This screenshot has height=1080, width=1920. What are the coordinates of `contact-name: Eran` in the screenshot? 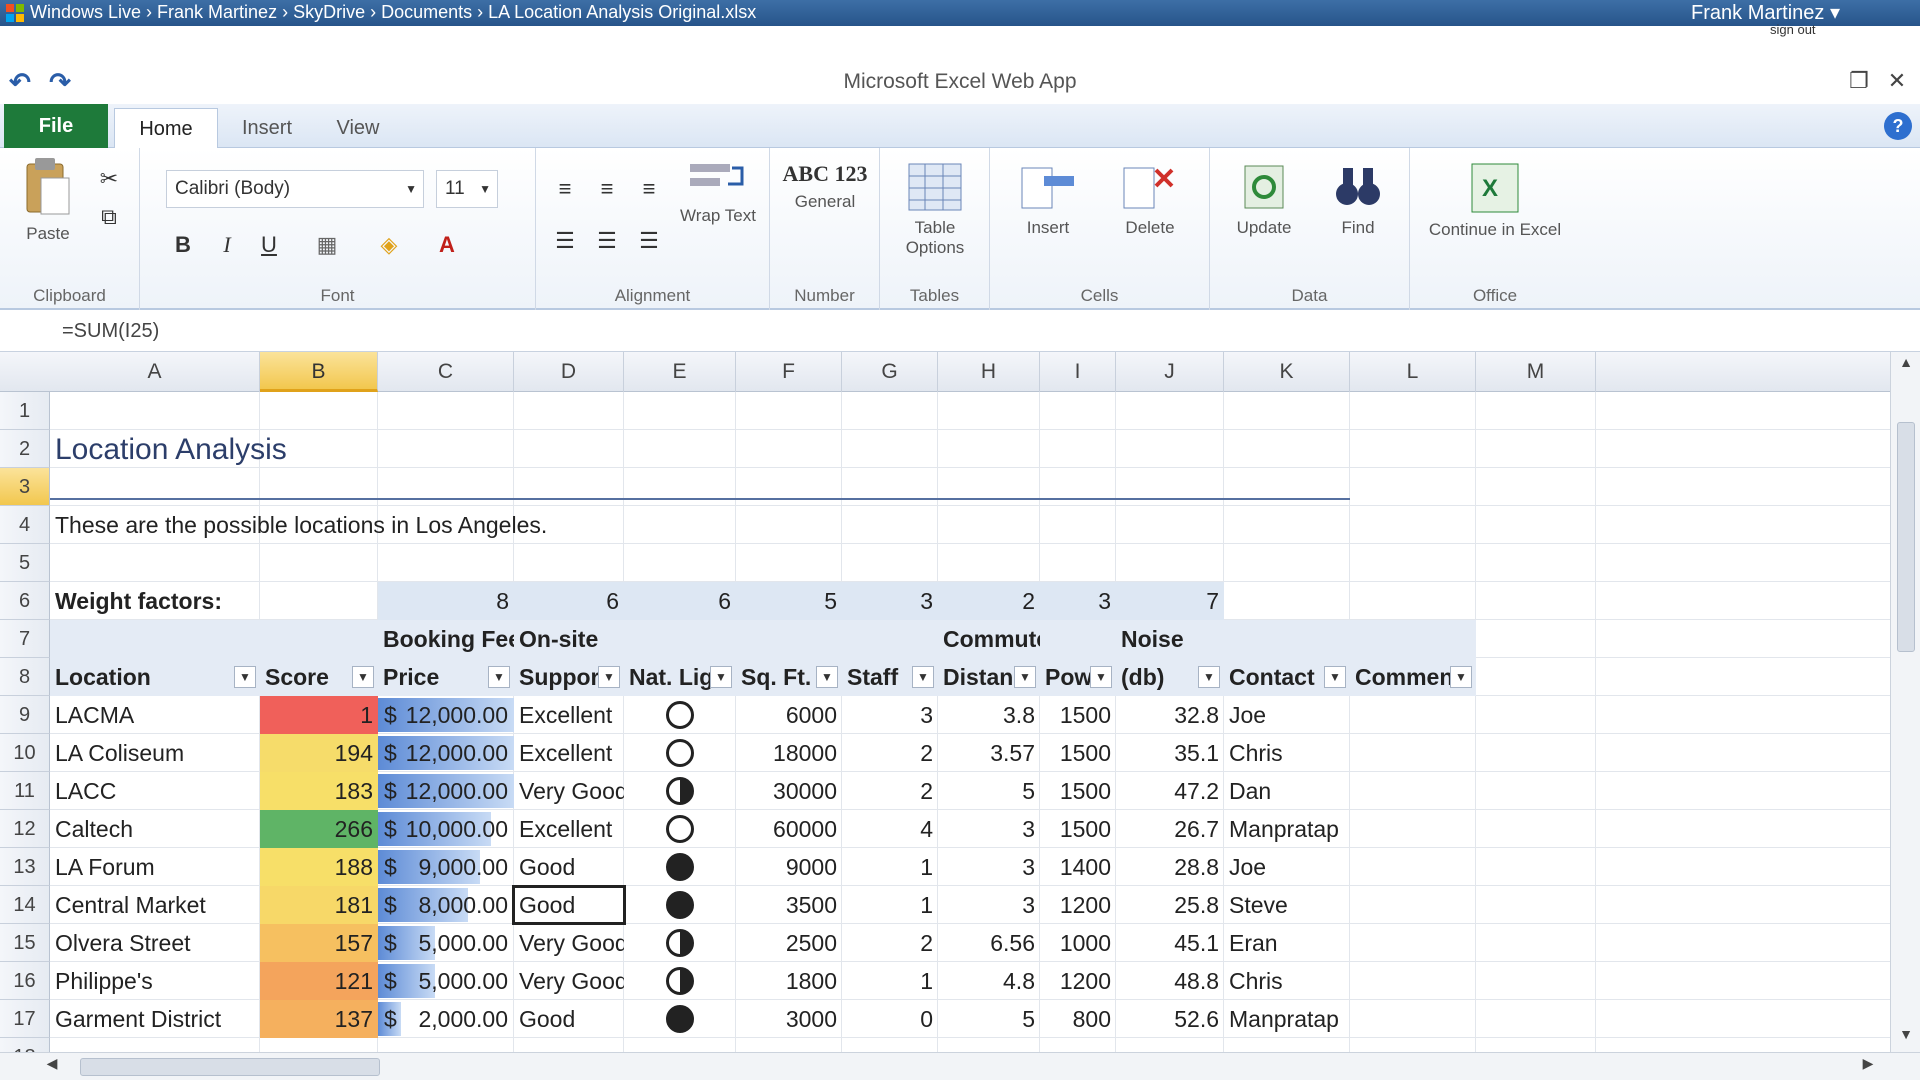 It's located at (1287, 943).